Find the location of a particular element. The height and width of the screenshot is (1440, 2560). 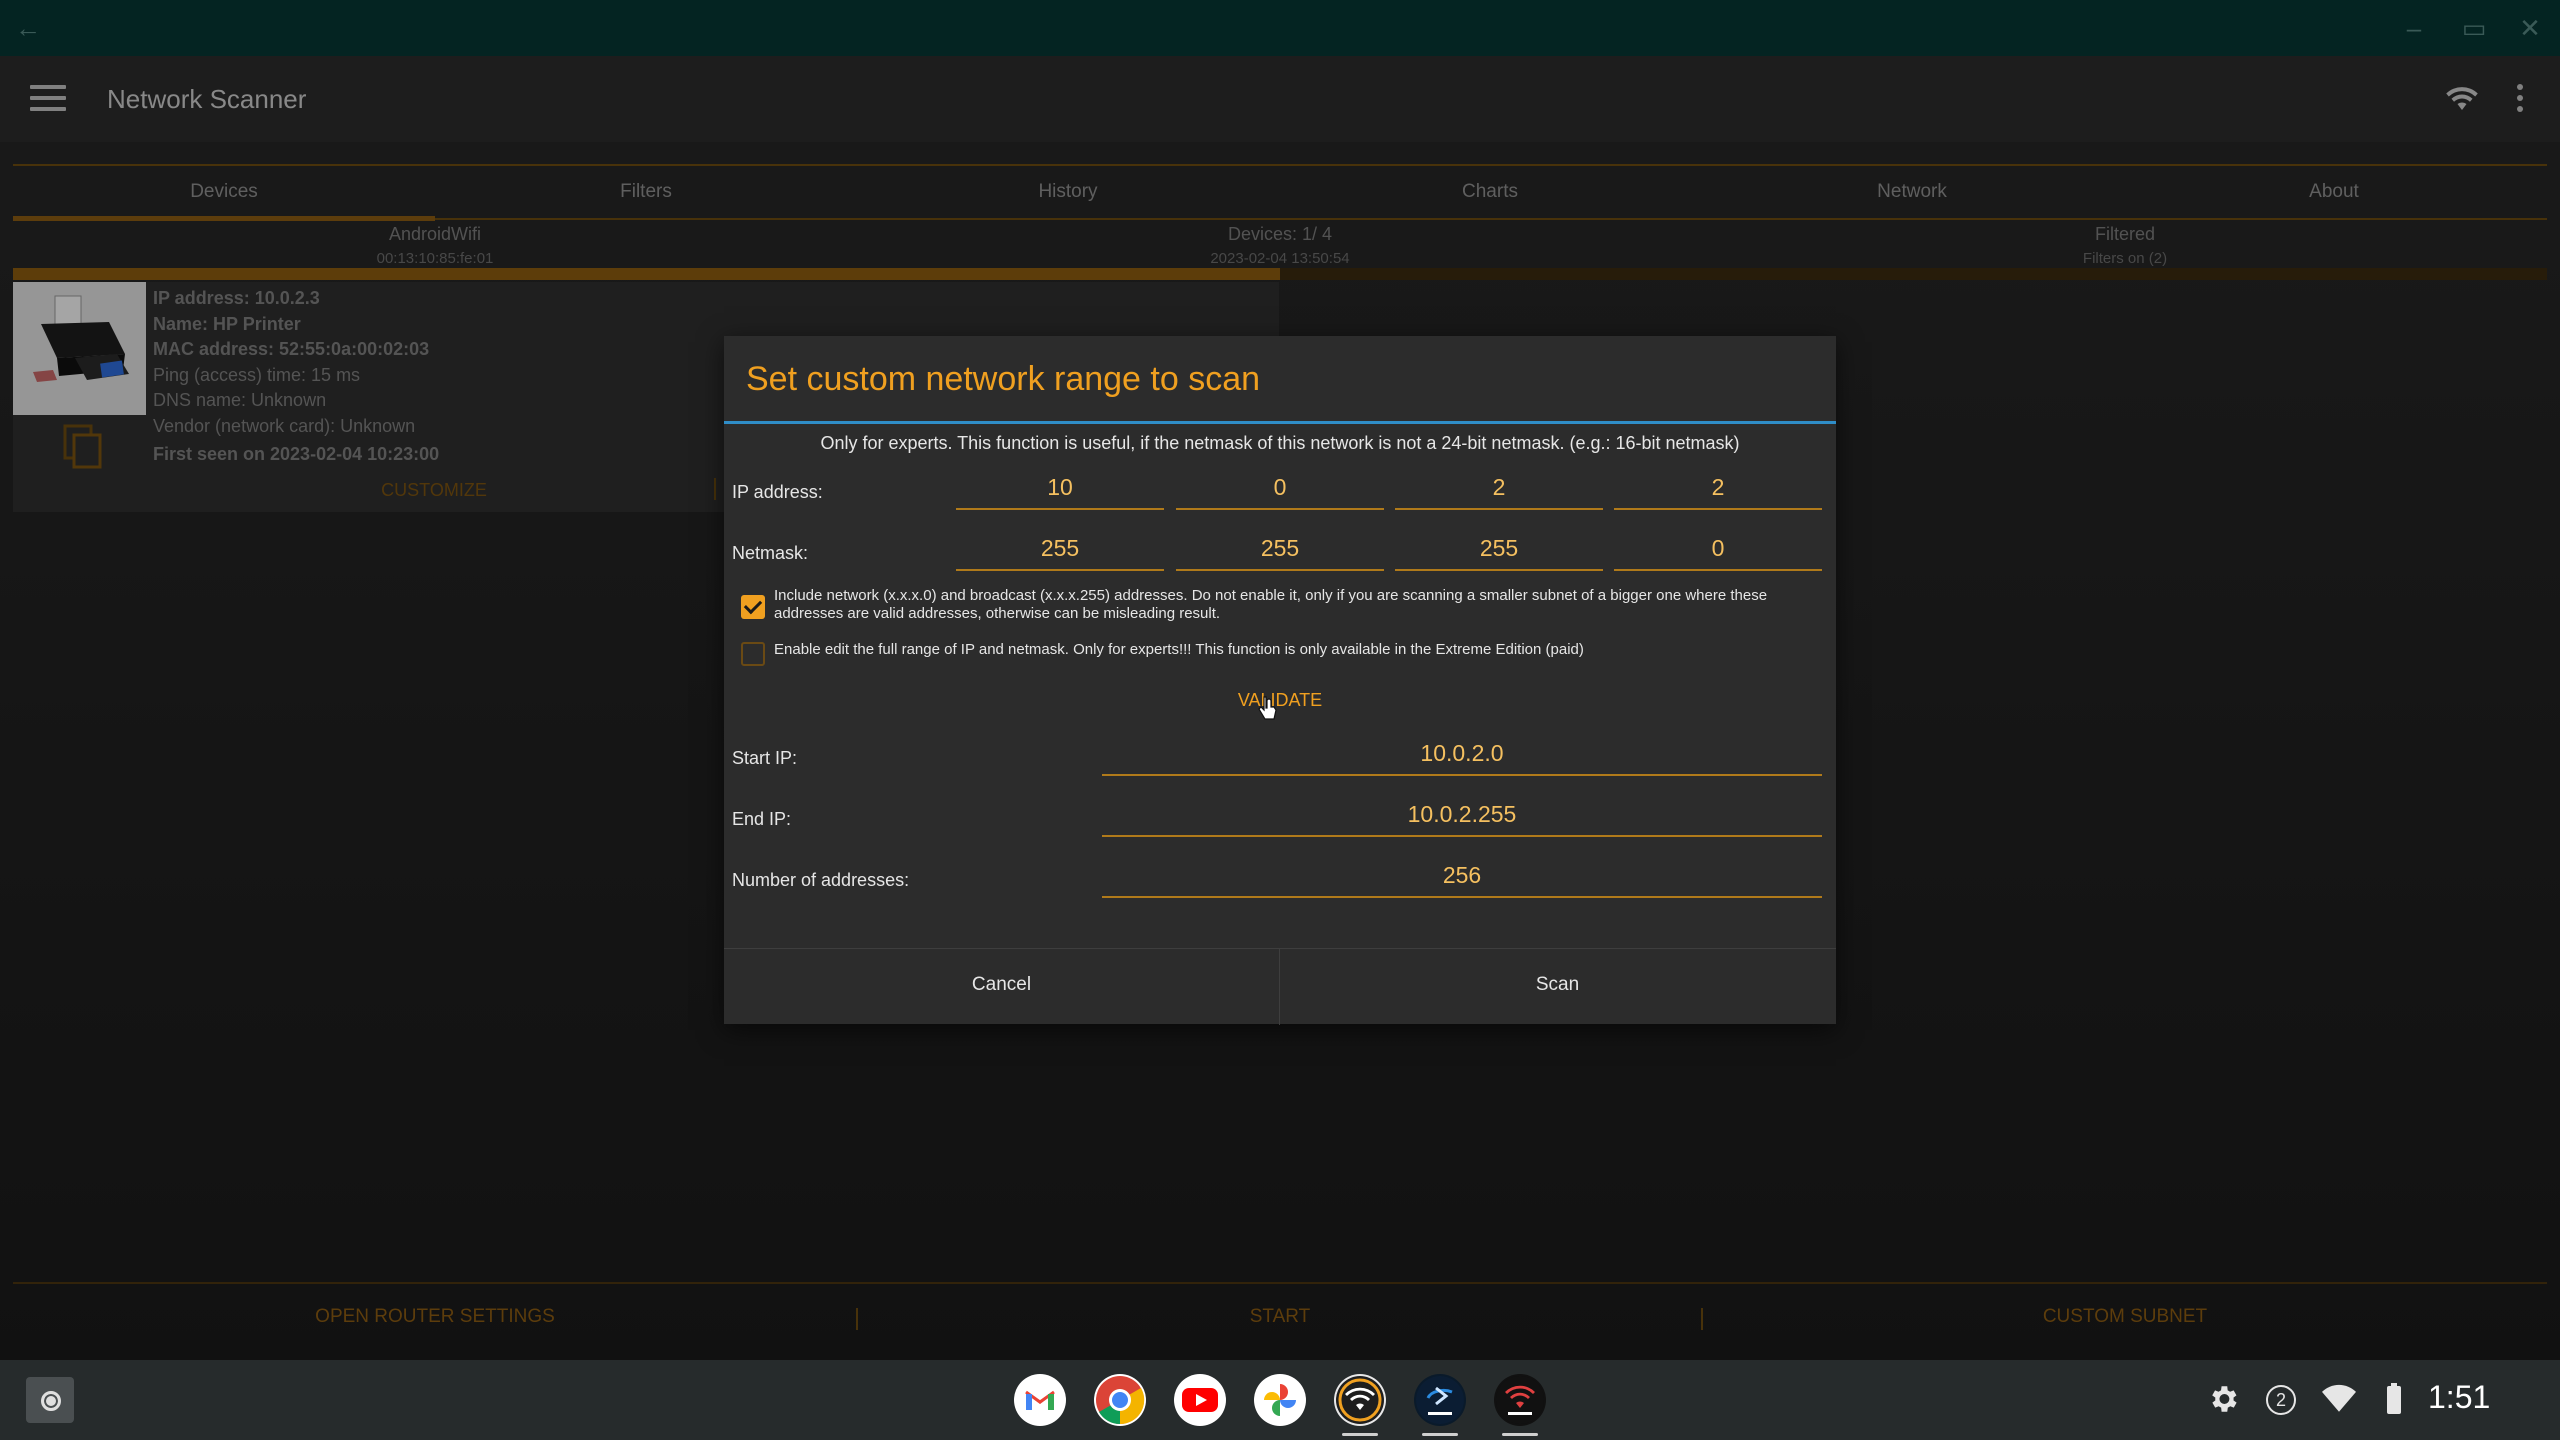

end-ip-label: End IP: is located at coordinates (762, 819).